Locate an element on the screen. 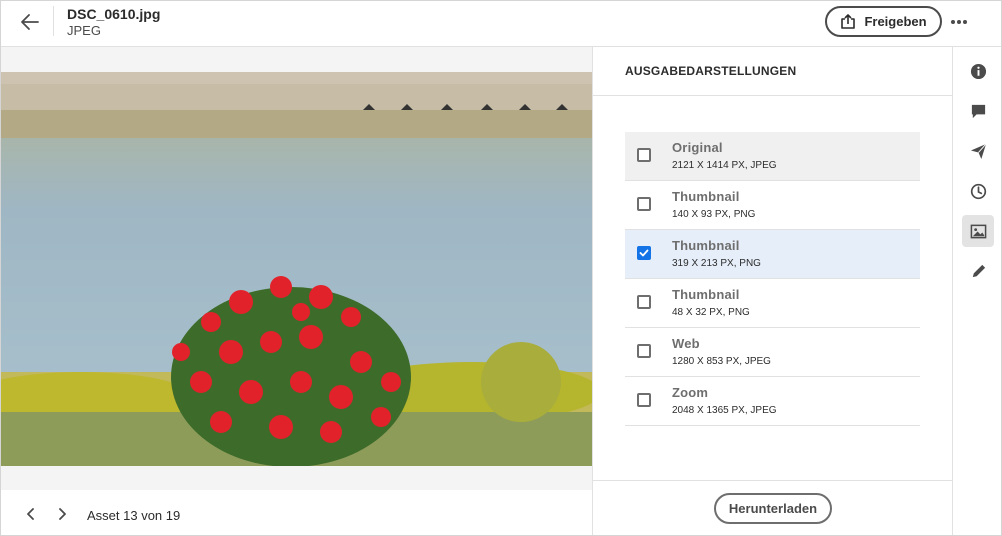 The width and height of the screenshot is (1002, 536). rendition-row: Thumbnail 319 X 213 PX, PNG is located at coordinates (772, 254).